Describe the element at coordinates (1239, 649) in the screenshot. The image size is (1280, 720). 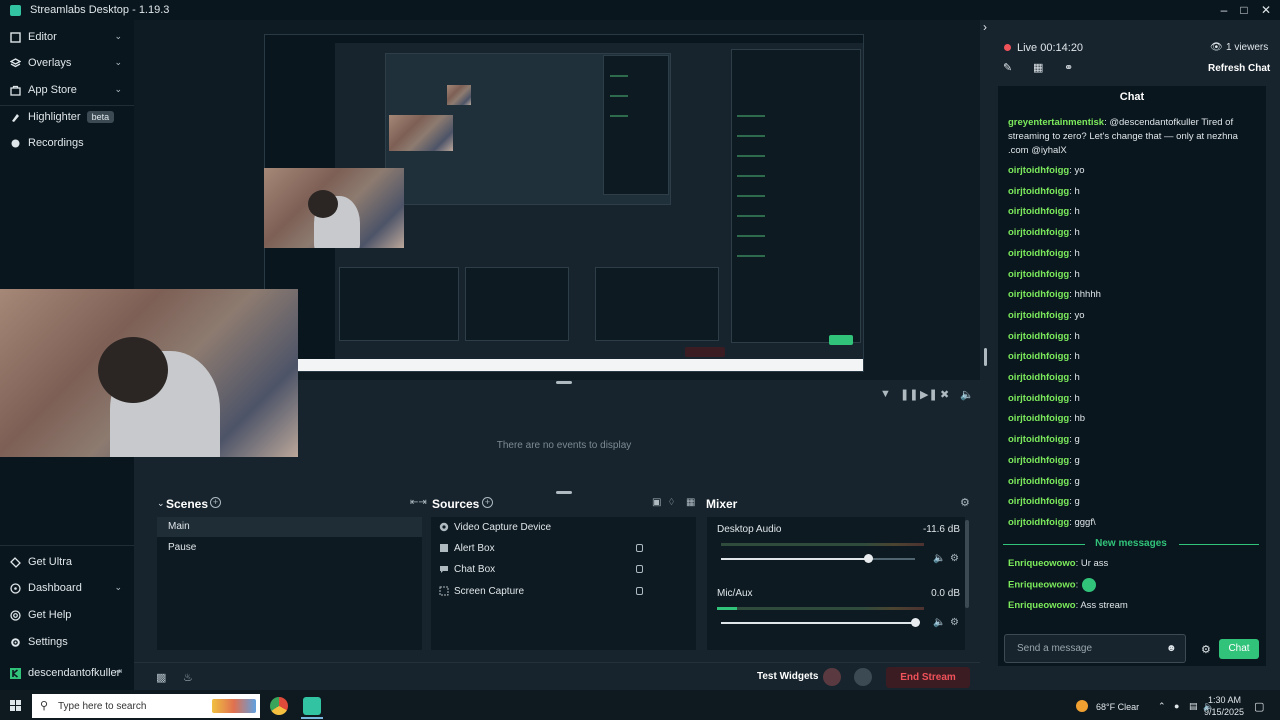
I see `chat-send-button: Chat` at that location.